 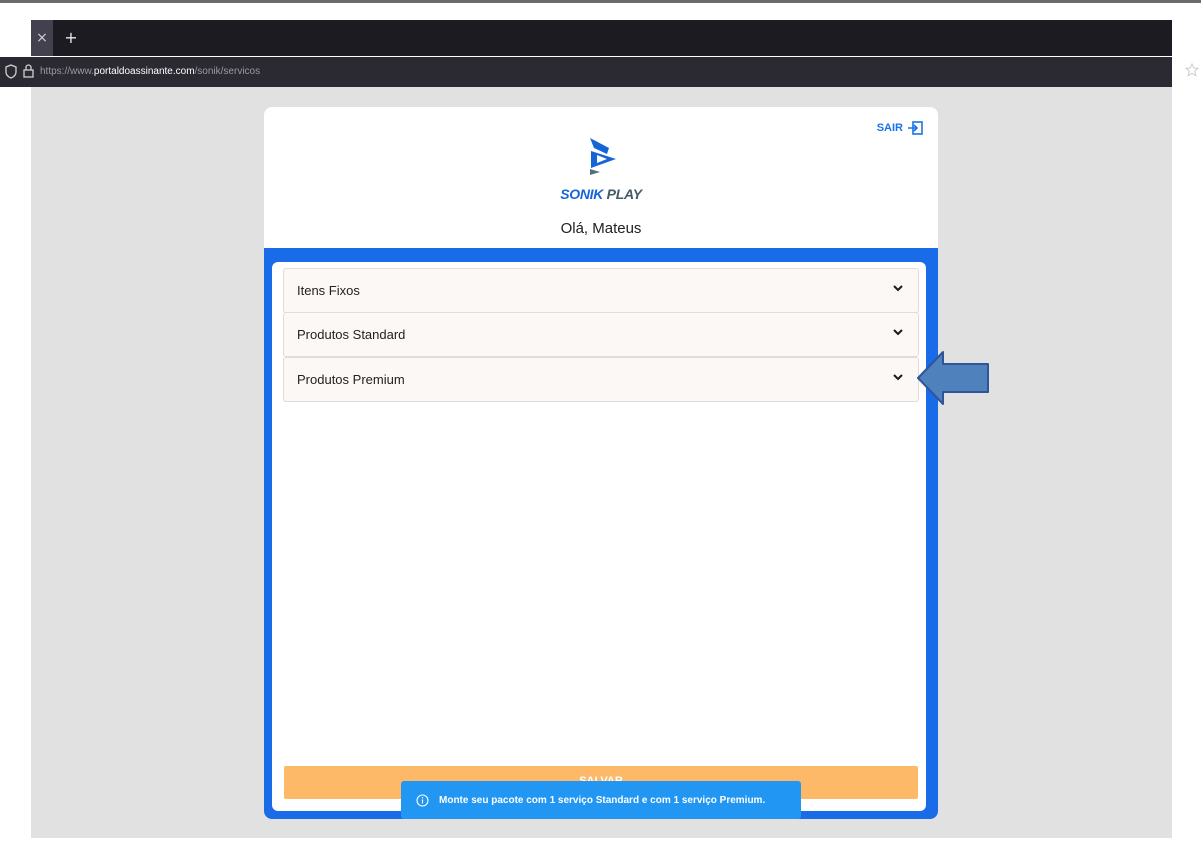 What do you see at coordinates (351, 379) in the screenshot?
I see `accordion-label: Produtos Premium` at bounding box center [351, 379].